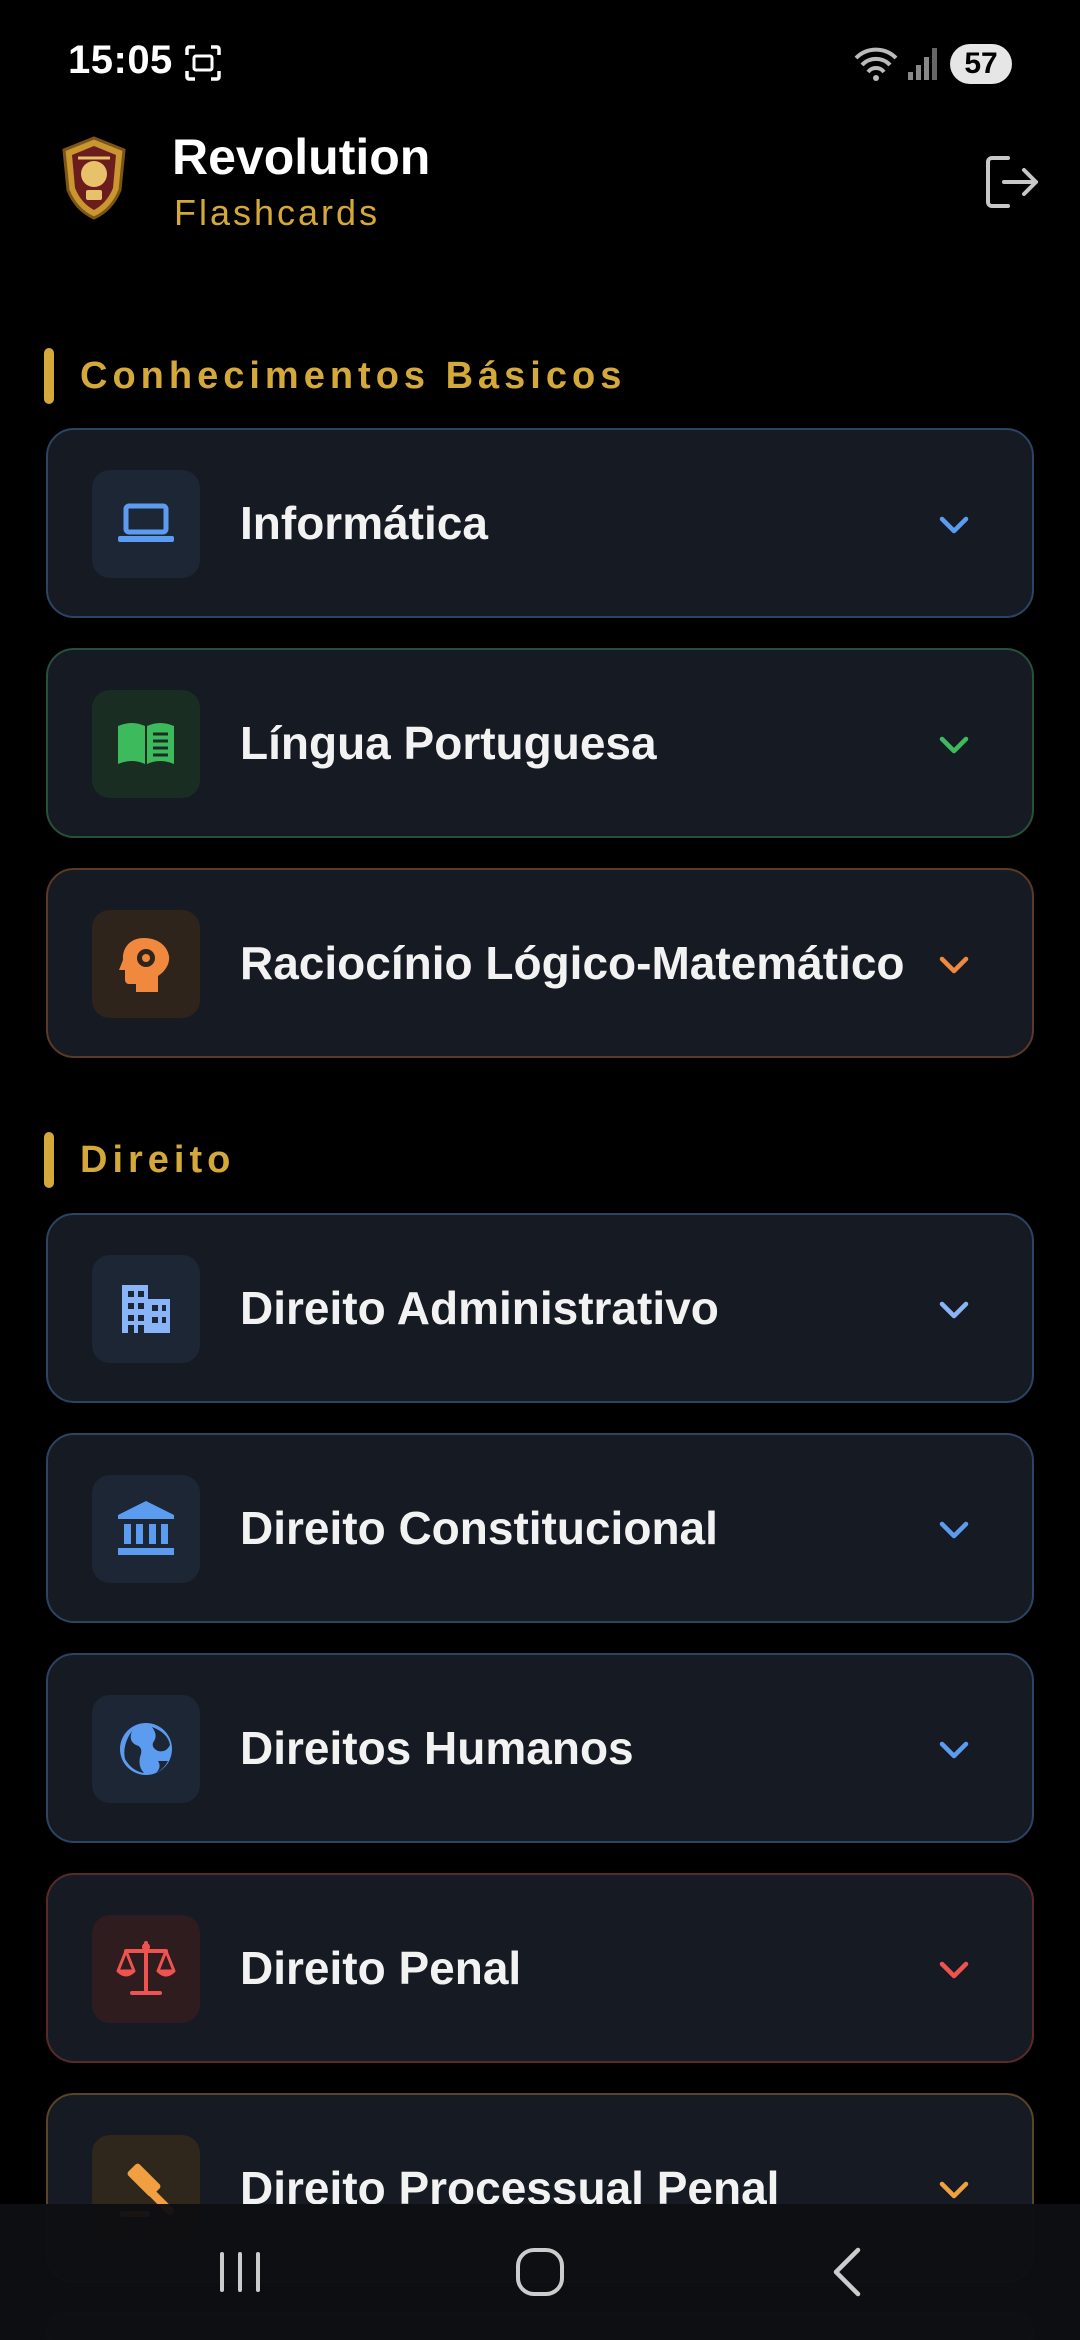 The image size is (1080, 2340). What do you see at coordinates (437, 1748) in the screenshot?
I see `card-label: Direitos Humanos` at bounding box center [437, 1748].